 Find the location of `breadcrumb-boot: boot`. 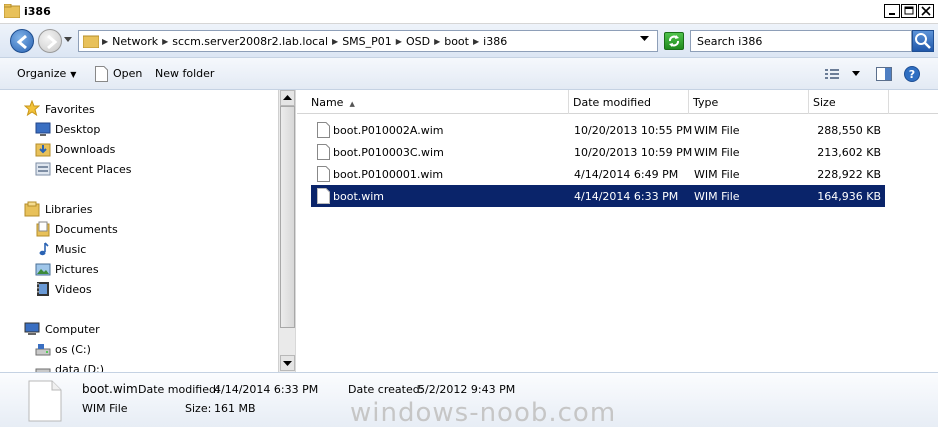

breadcrumb-boot: boot is located at coordinates (456, 41).